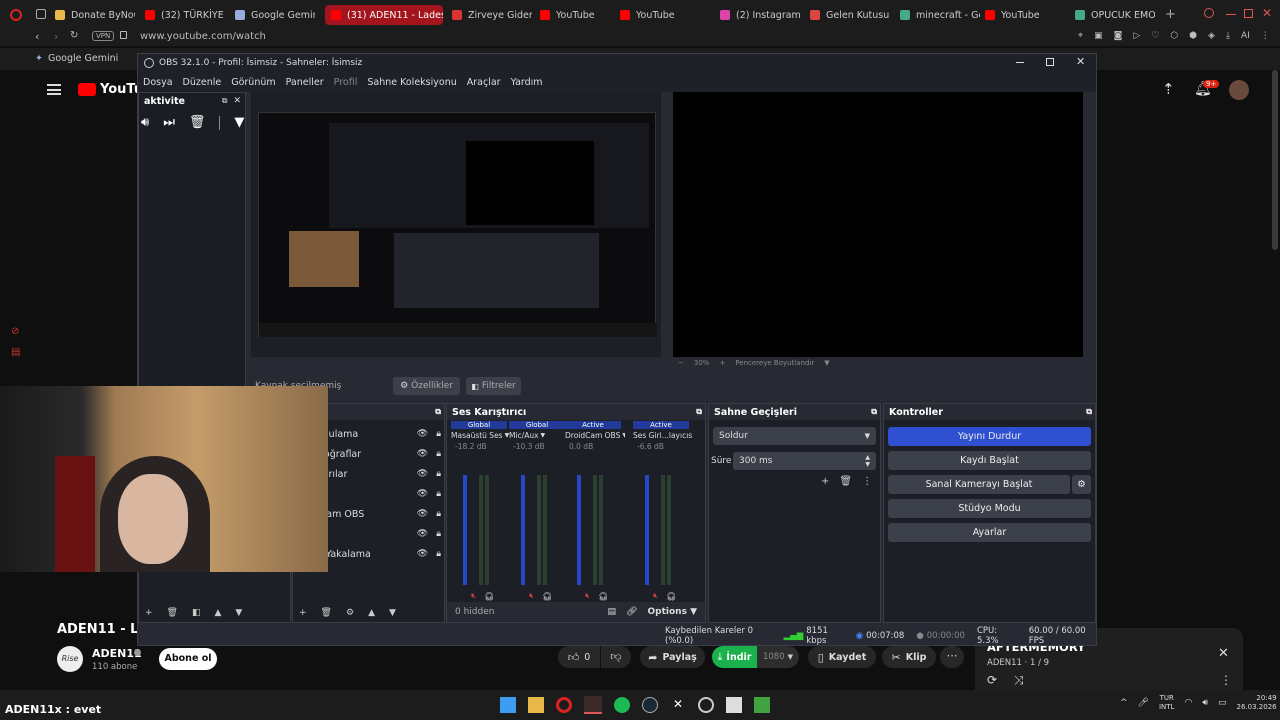 This screenshot has height=720, width=1280. What do you see at coordinates (527, 82) in the screenshot?
I see `menu-yardim: Yardım` at bounding box center [527, 82].